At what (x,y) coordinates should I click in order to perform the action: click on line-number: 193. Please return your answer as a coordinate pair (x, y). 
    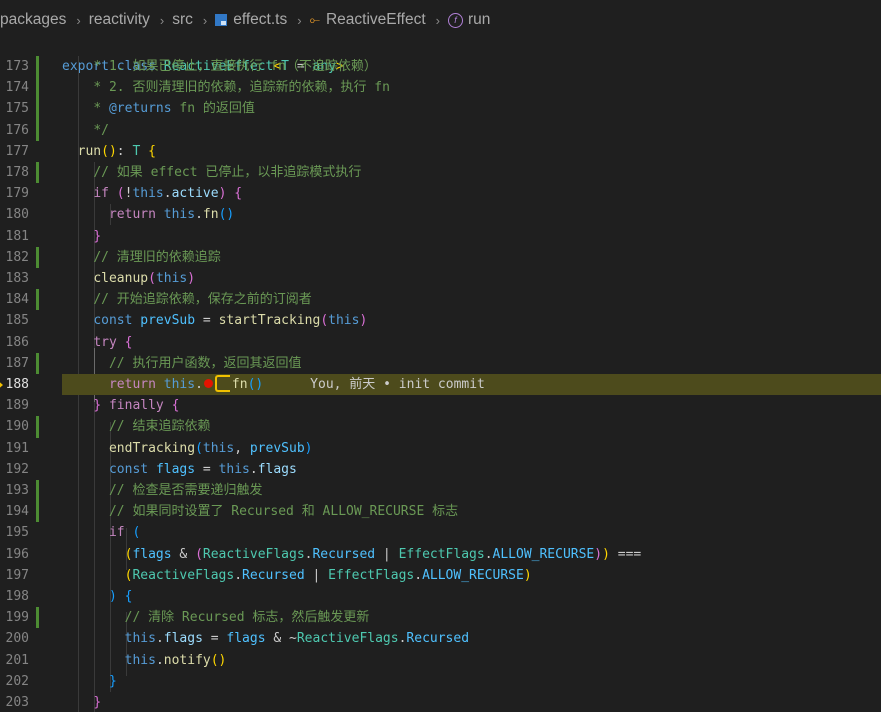
    Looking at the image, I should click on (14, 490).